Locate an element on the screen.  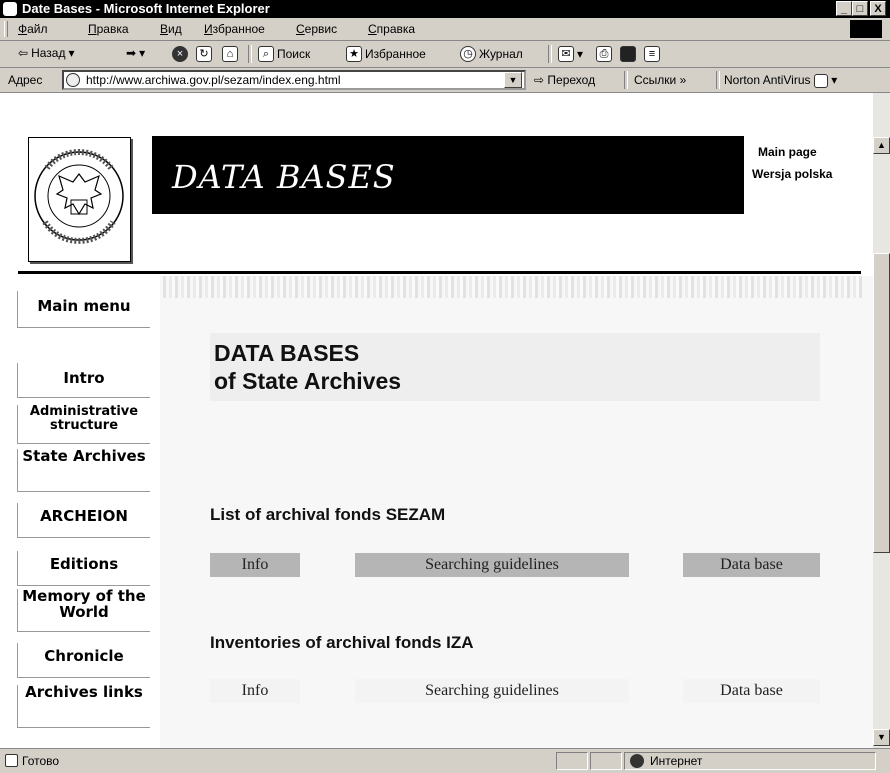
search-label: Поиск is located at coordinates (294, 54).